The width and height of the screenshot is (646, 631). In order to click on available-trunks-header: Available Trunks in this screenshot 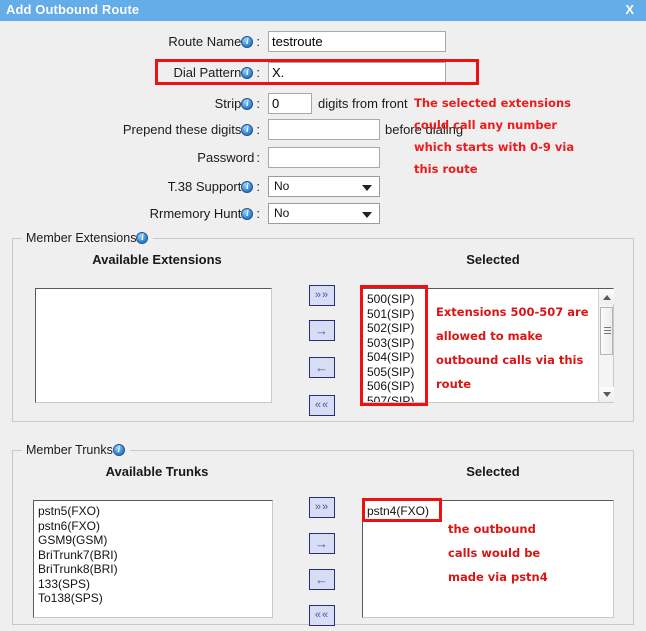, I will do `click(157, 471)`.